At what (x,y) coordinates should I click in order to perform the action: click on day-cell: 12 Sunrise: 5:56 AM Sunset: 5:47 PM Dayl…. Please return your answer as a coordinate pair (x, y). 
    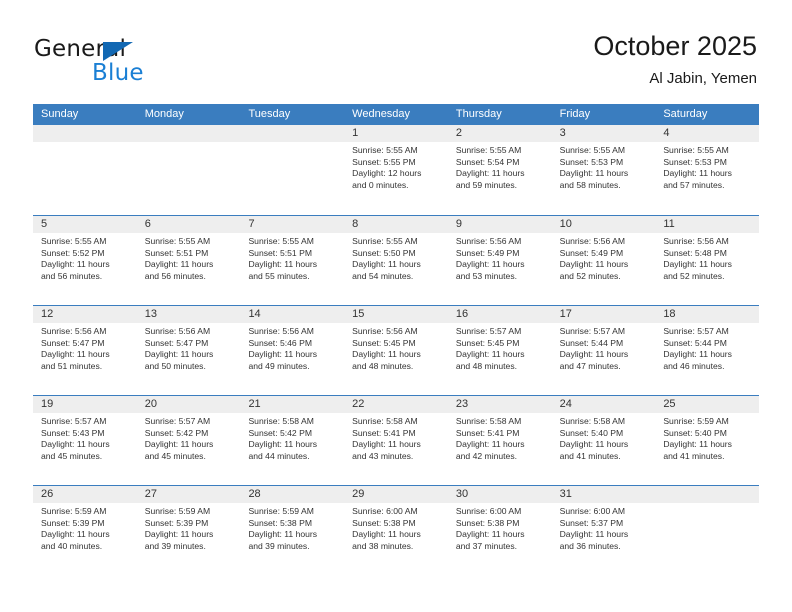
    Looking at the image, I should click on (85, 350).